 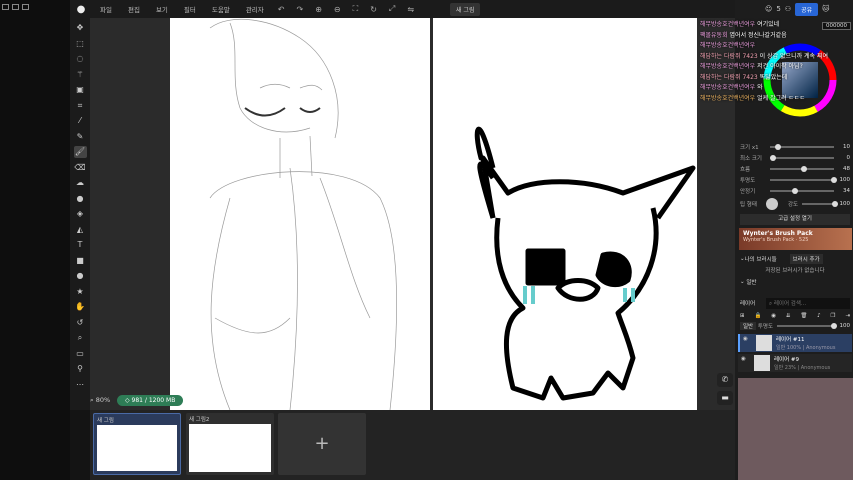 What do you see at coordinates (803, 316) in the screenshot?
I see `delete-icon: 🗑` at bounding box center [803, 316].